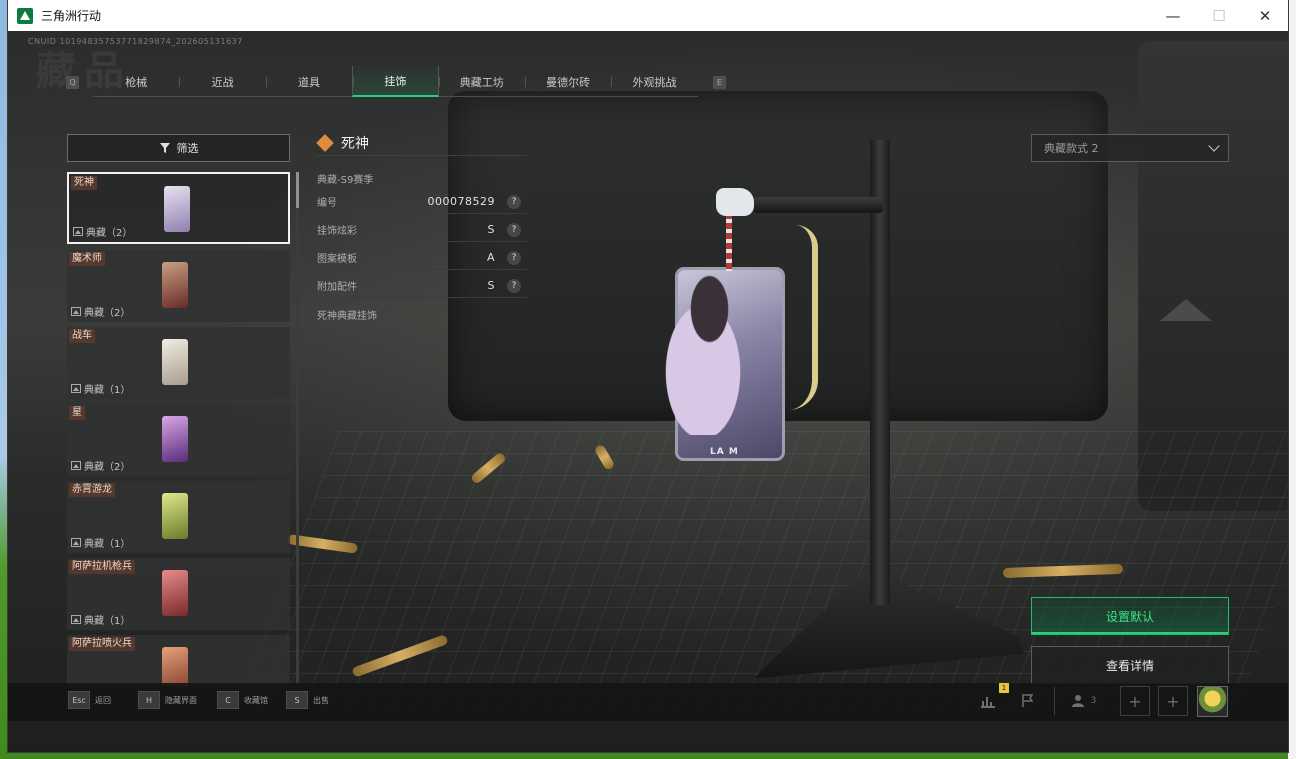 The image size is (1296, 759). I want to click on friends-count: 3, so click(1093, 701).